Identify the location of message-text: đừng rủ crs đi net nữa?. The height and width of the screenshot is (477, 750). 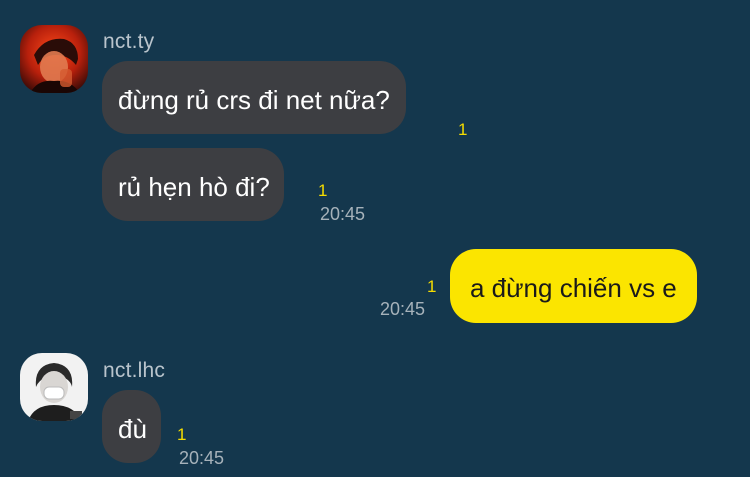
(254, 100).